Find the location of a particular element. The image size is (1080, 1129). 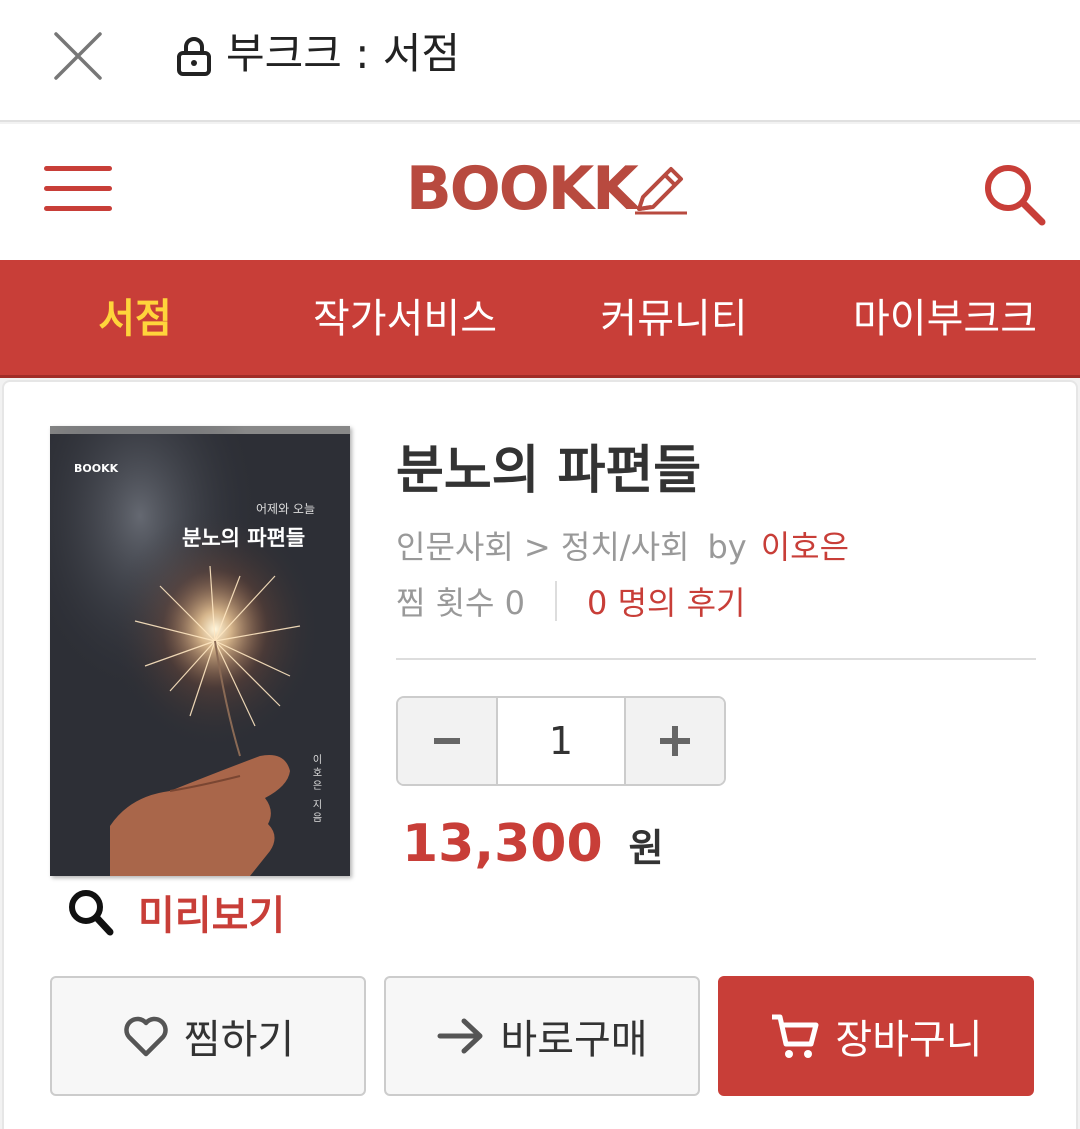

quantity-stepper: 1 is located at coordinates (561, 741).